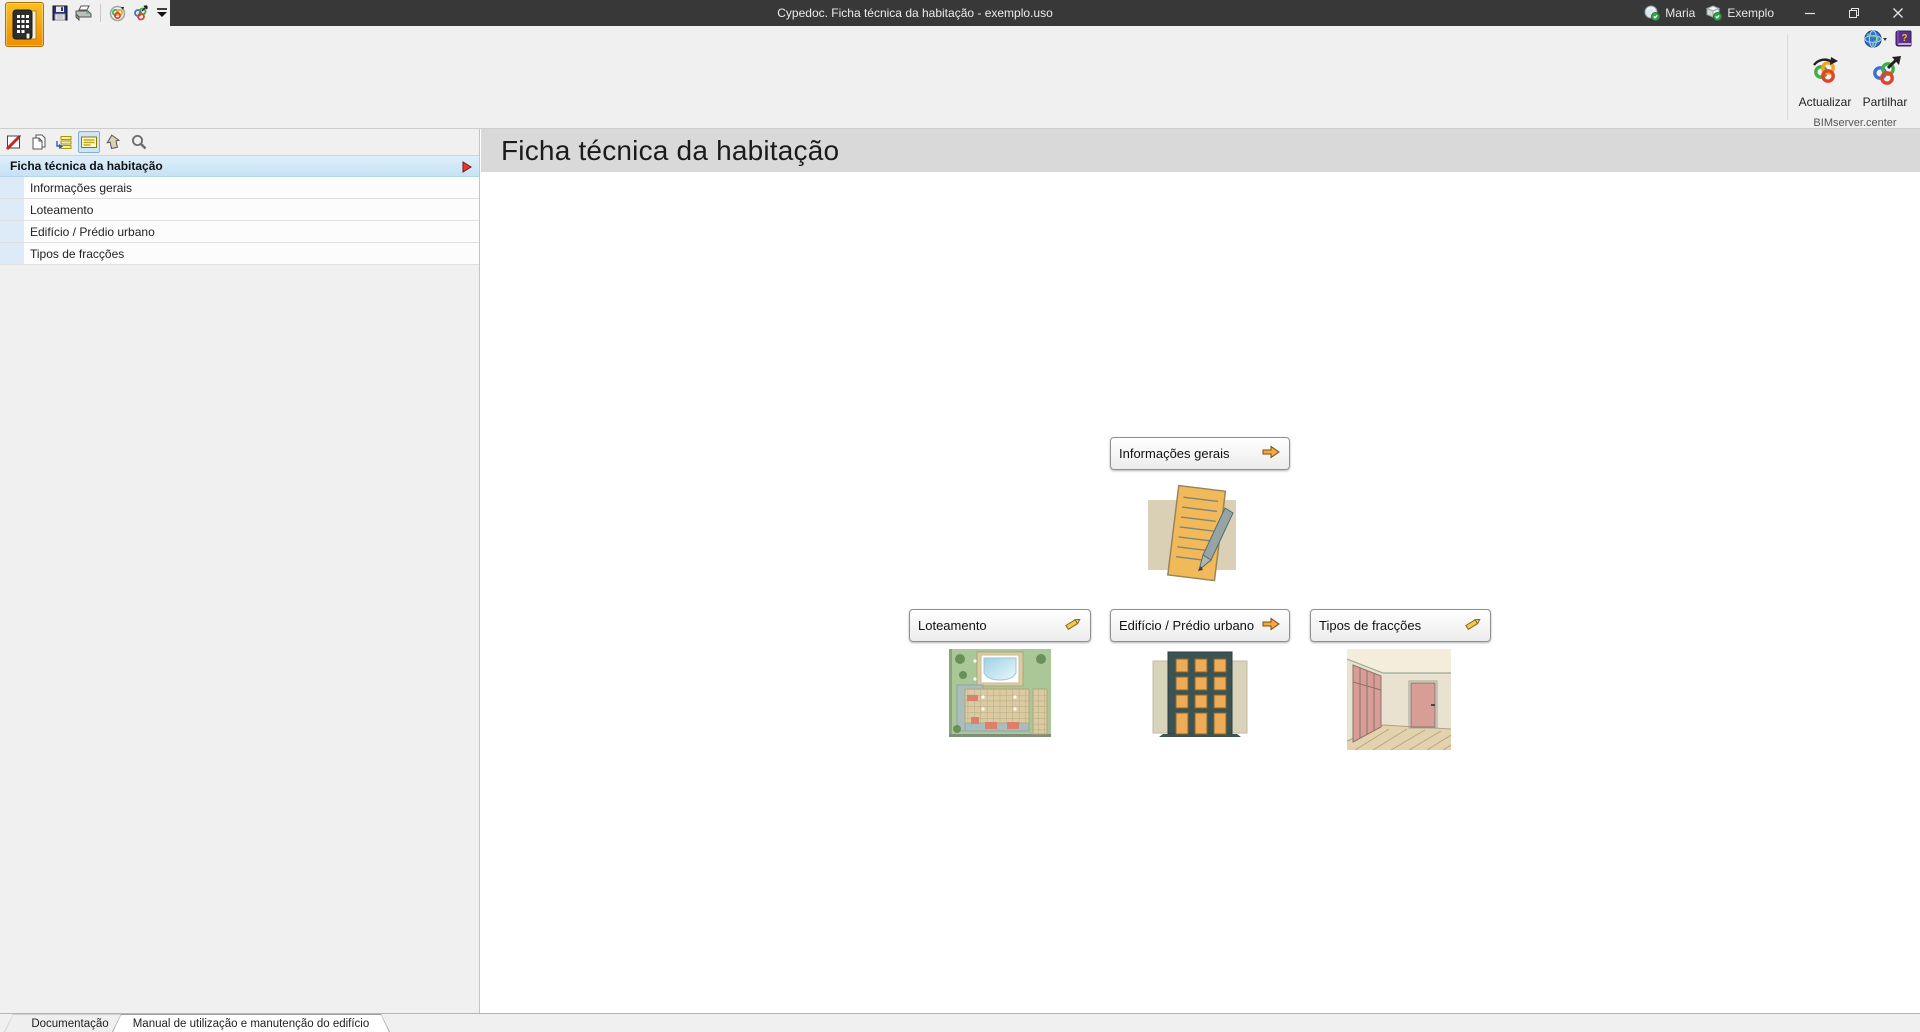 The image size is (1920, 1032). What do you see at coordinates (1000, 625) in the screenshot?
I see `loteamento-button: Loteamento` at bounding box center [1000, 625].